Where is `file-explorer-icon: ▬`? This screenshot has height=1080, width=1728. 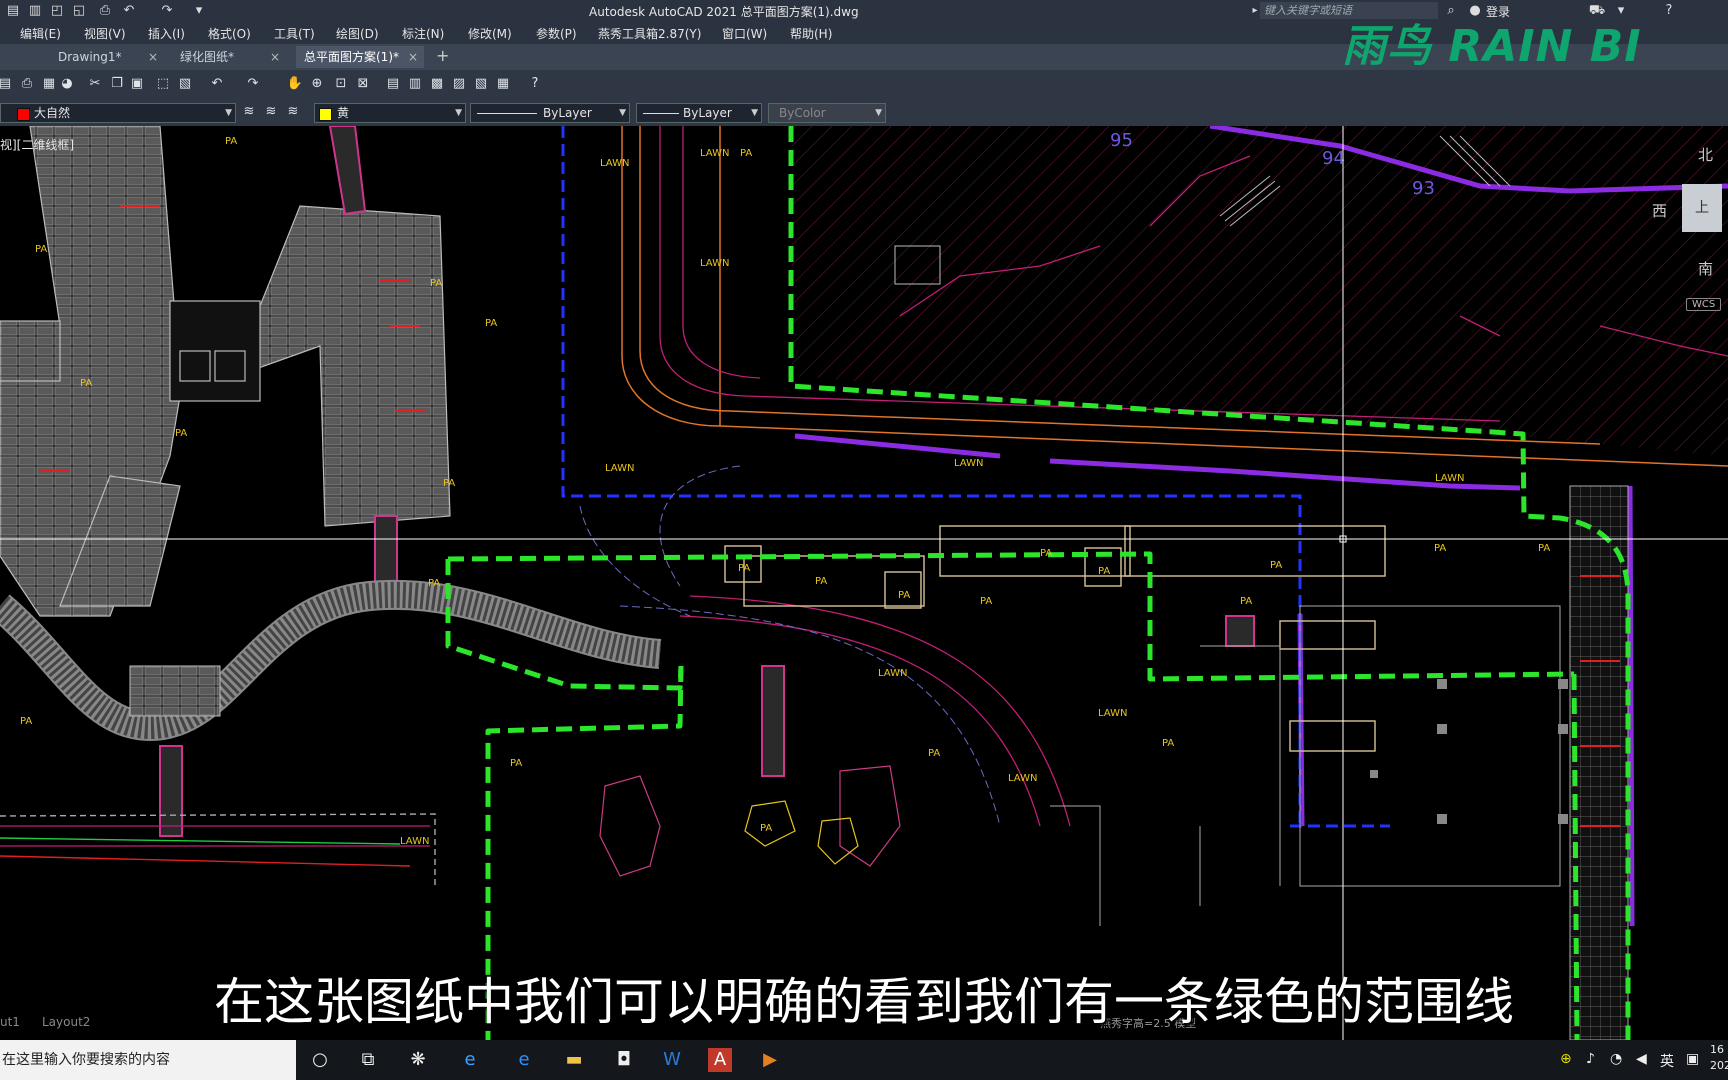
file-explorer-icon: ▬ is located at coordinates (574, 1060).